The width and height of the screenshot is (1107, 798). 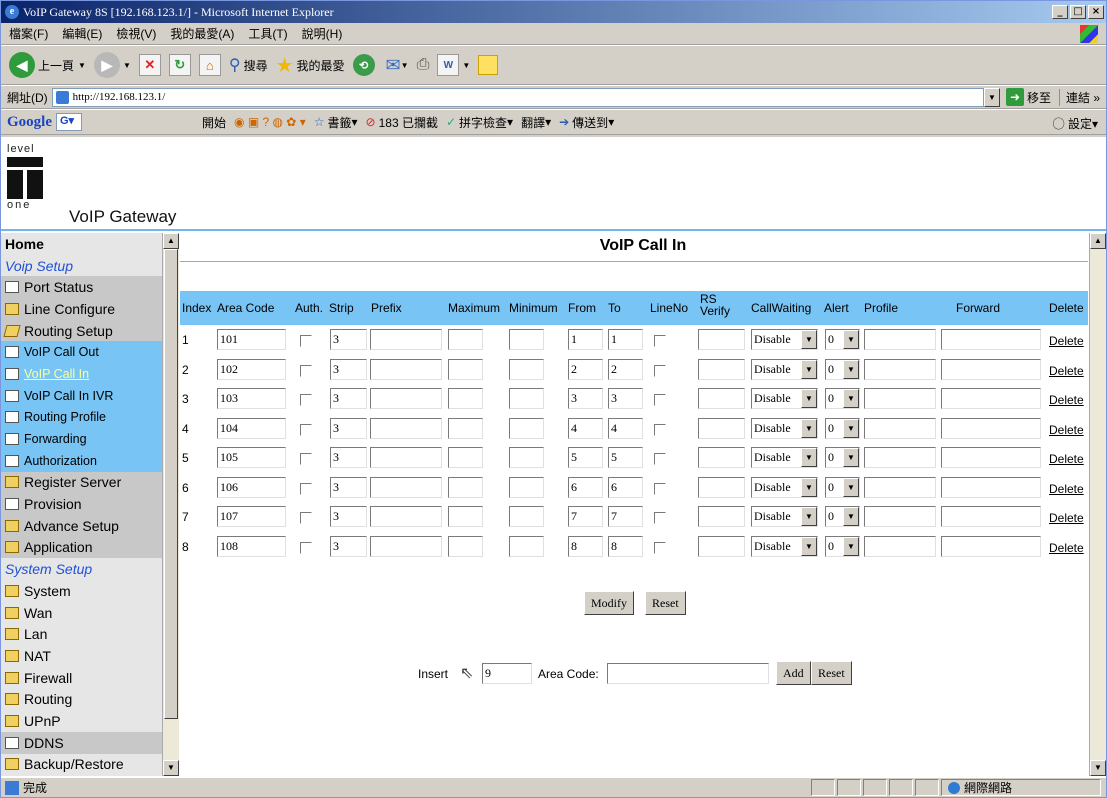 I want to click on scroll-up-icon: ▲, so click(x=171, y=241).